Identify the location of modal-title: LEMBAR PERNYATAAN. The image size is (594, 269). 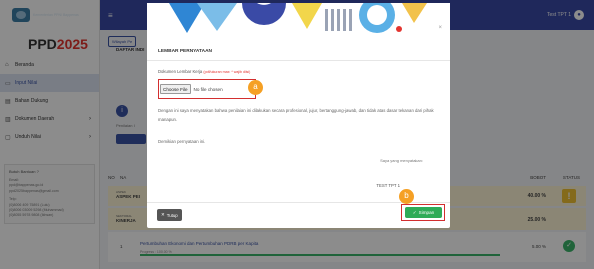
(185, 51).